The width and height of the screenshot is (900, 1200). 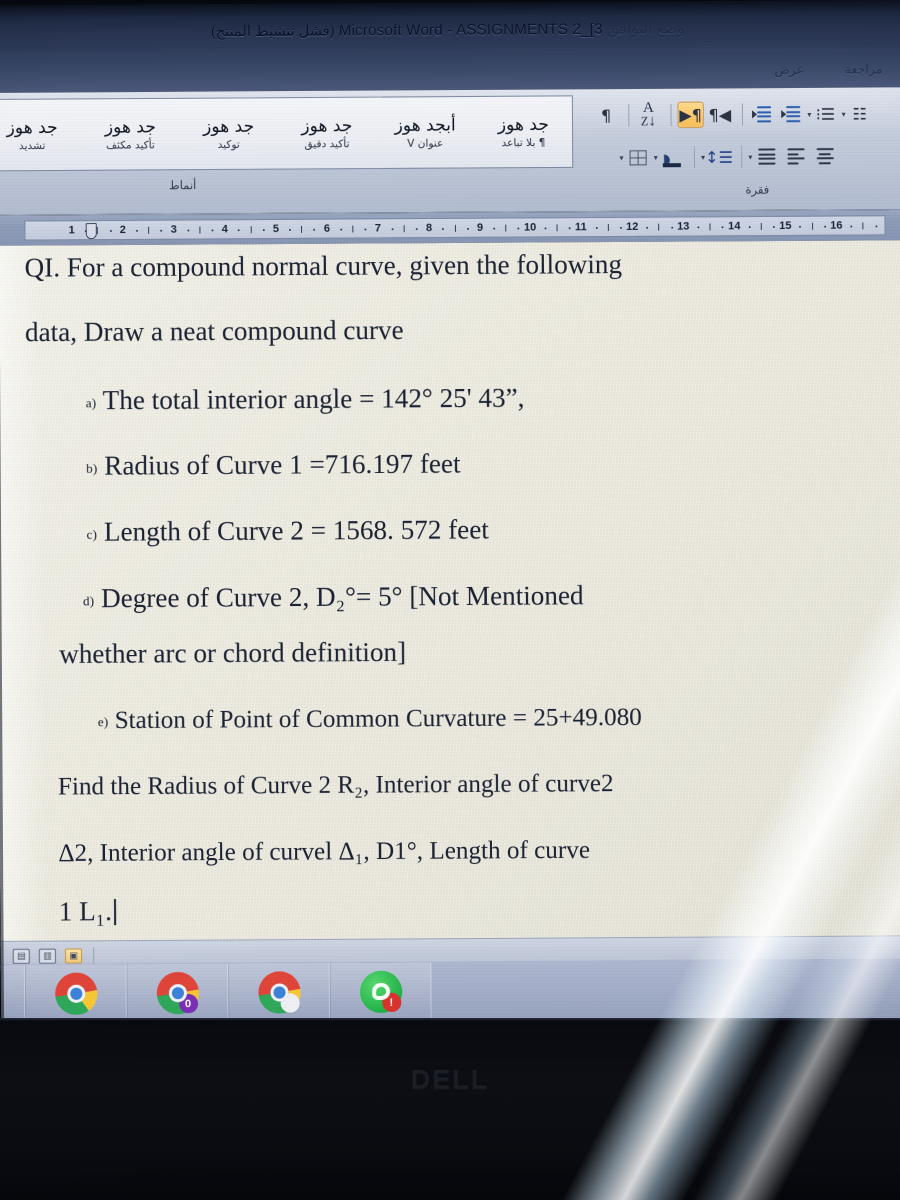 What do you see at coordinates (296, 530) in the screenshot?
I see `item-text-c: Length of Curve 2 = 1568. 572 feet` at bounding box center [296, 530].